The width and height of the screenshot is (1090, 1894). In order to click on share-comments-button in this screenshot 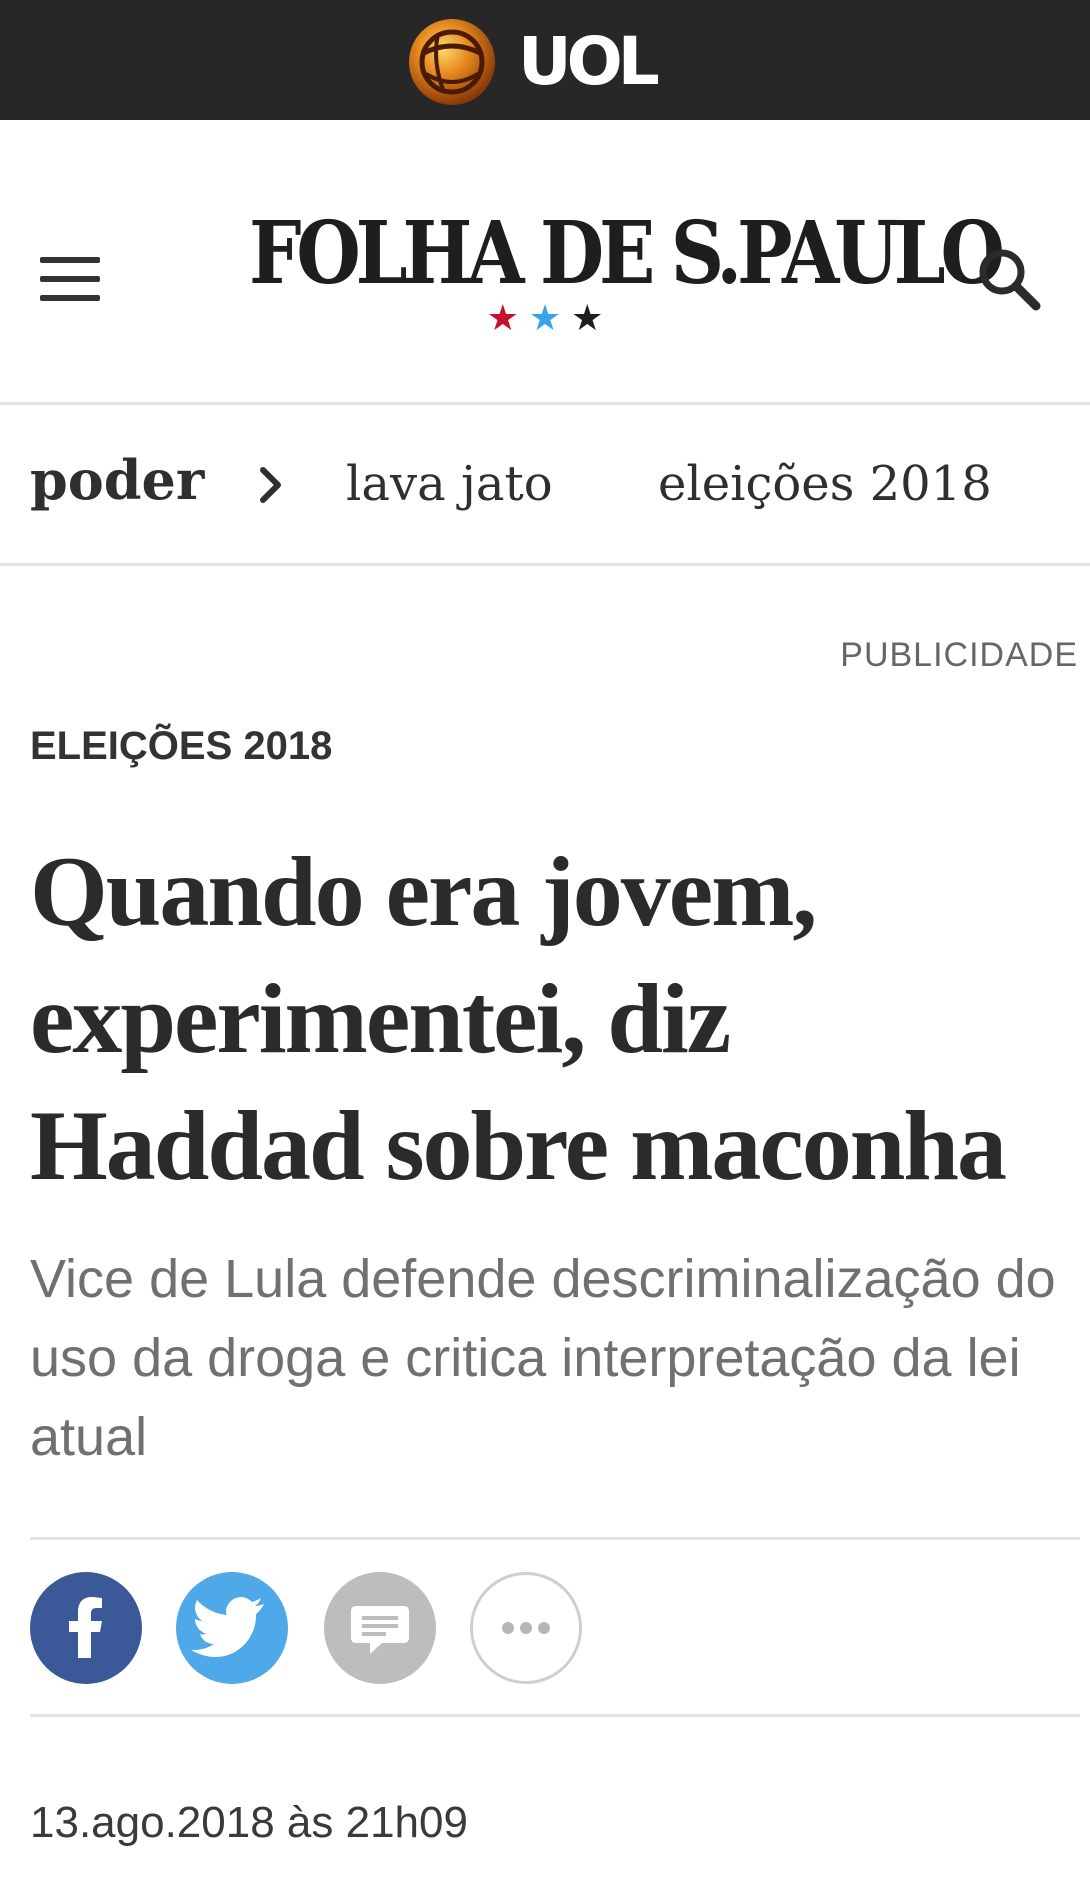, I will do `click(380, 1628)`.